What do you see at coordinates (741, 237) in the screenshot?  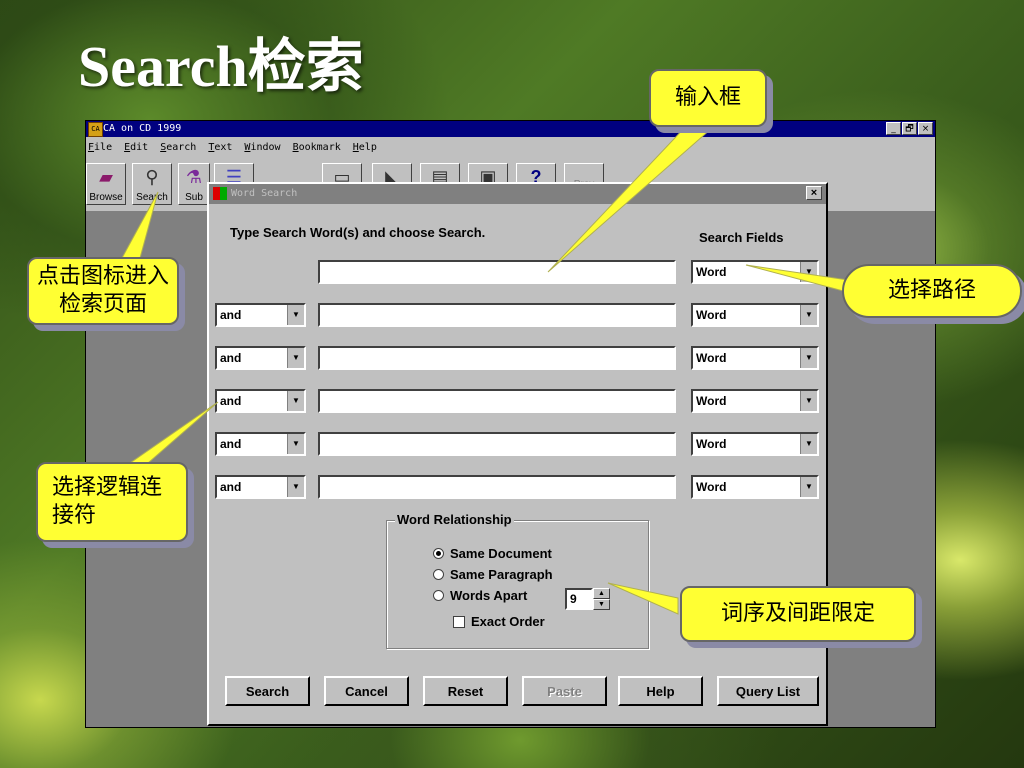 I see `search-fields-heading: Search Fields` at bounding box center [741, 237].